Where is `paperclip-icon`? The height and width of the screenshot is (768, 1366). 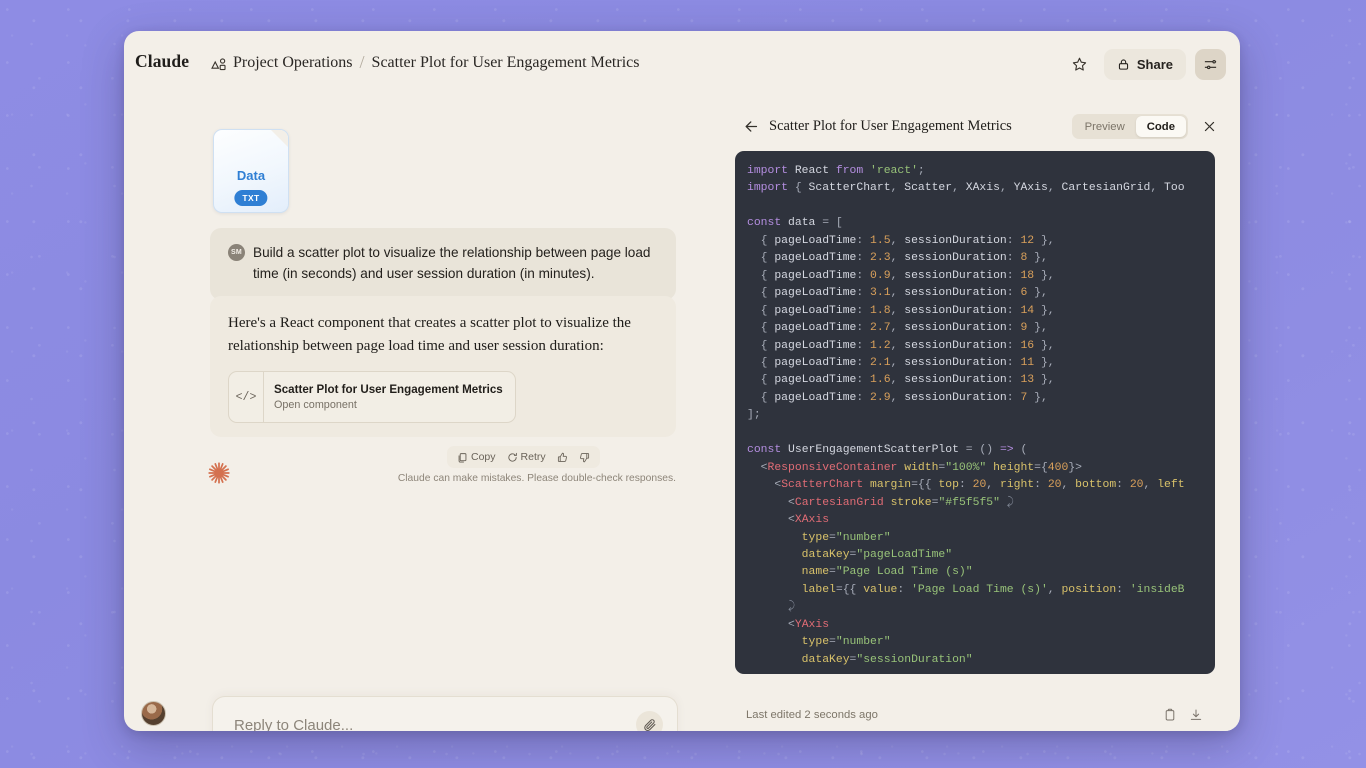
paperclip-icon is located at coordinates (650, 725).